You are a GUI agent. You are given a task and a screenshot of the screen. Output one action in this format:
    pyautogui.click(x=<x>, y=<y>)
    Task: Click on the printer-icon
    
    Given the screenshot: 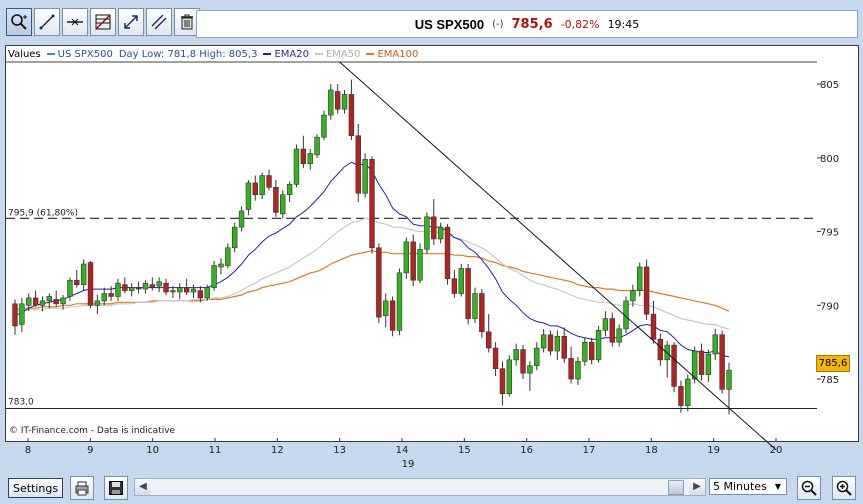 What is the action you would take?
    pyautogui.click(x=82, y=488)
    